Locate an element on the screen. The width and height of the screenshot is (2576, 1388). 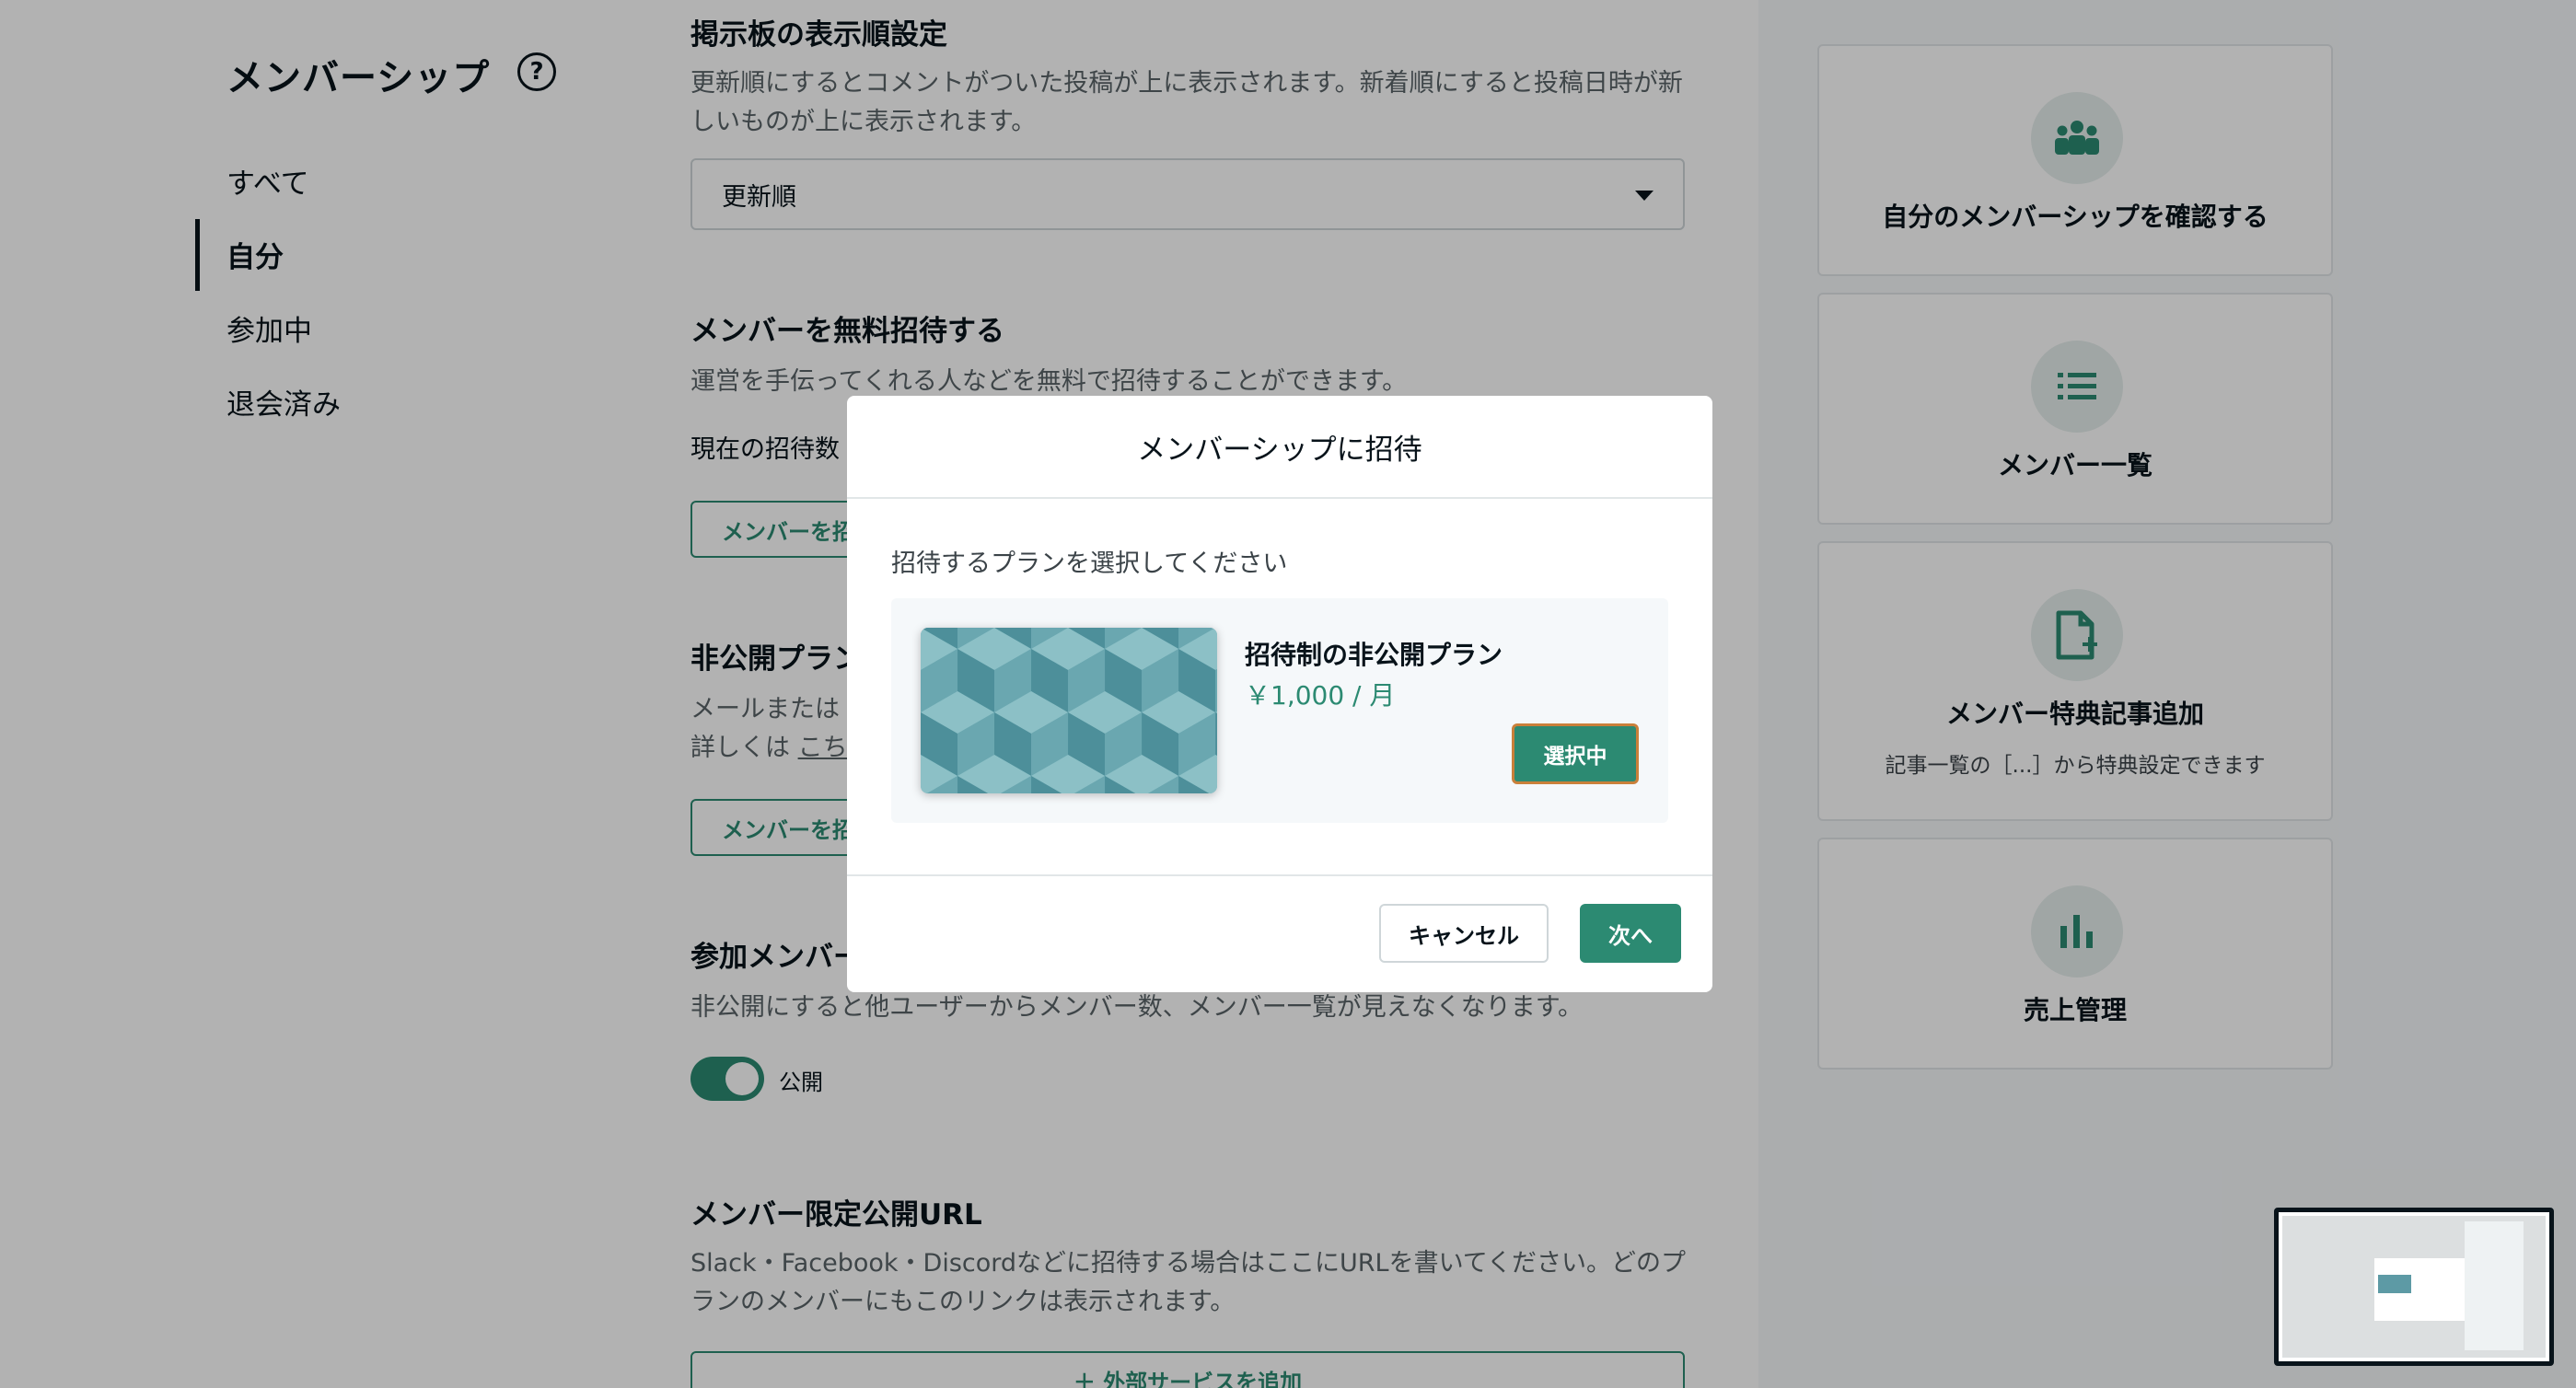
plan-thumbnail is located at coordinates (1069, 710).